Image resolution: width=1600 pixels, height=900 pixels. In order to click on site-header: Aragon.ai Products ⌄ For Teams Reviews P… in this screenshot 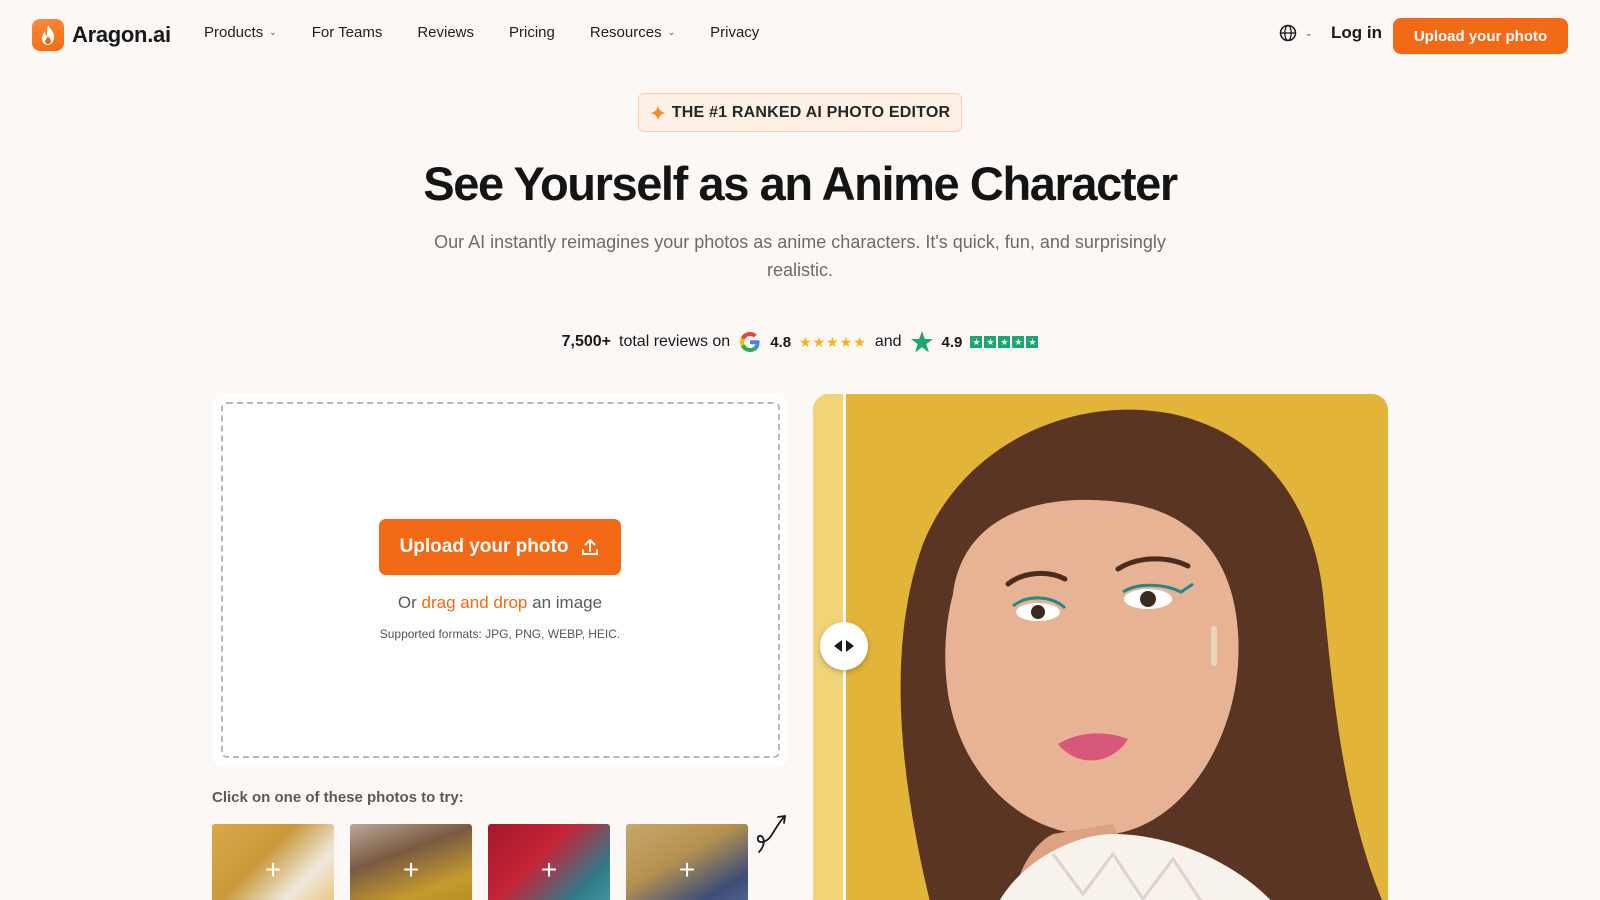, I will do `click(800, 35)`.